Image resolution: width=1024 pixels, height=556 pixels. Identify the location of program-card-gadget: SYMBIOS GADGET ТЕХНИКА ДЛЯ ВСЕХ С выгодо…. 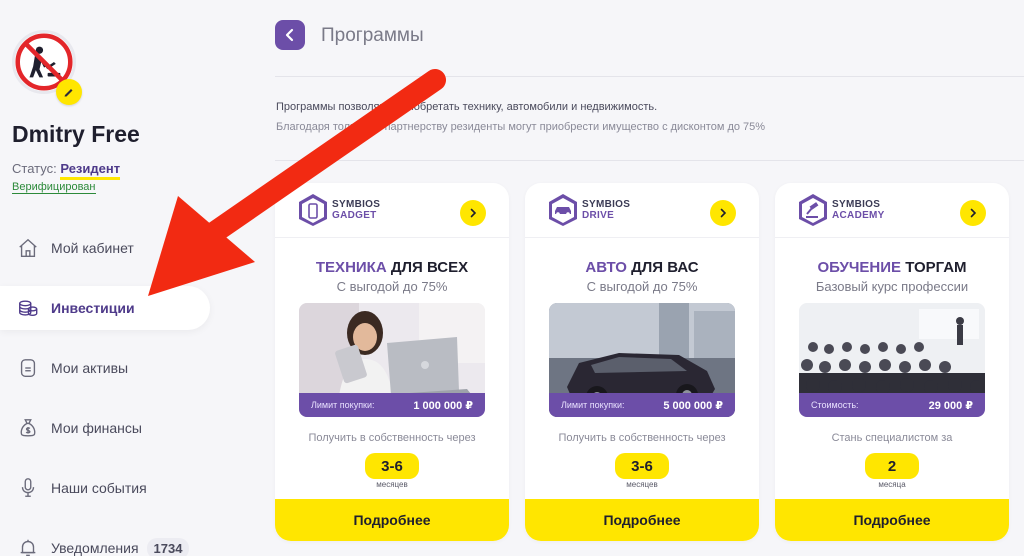
(392, 362).